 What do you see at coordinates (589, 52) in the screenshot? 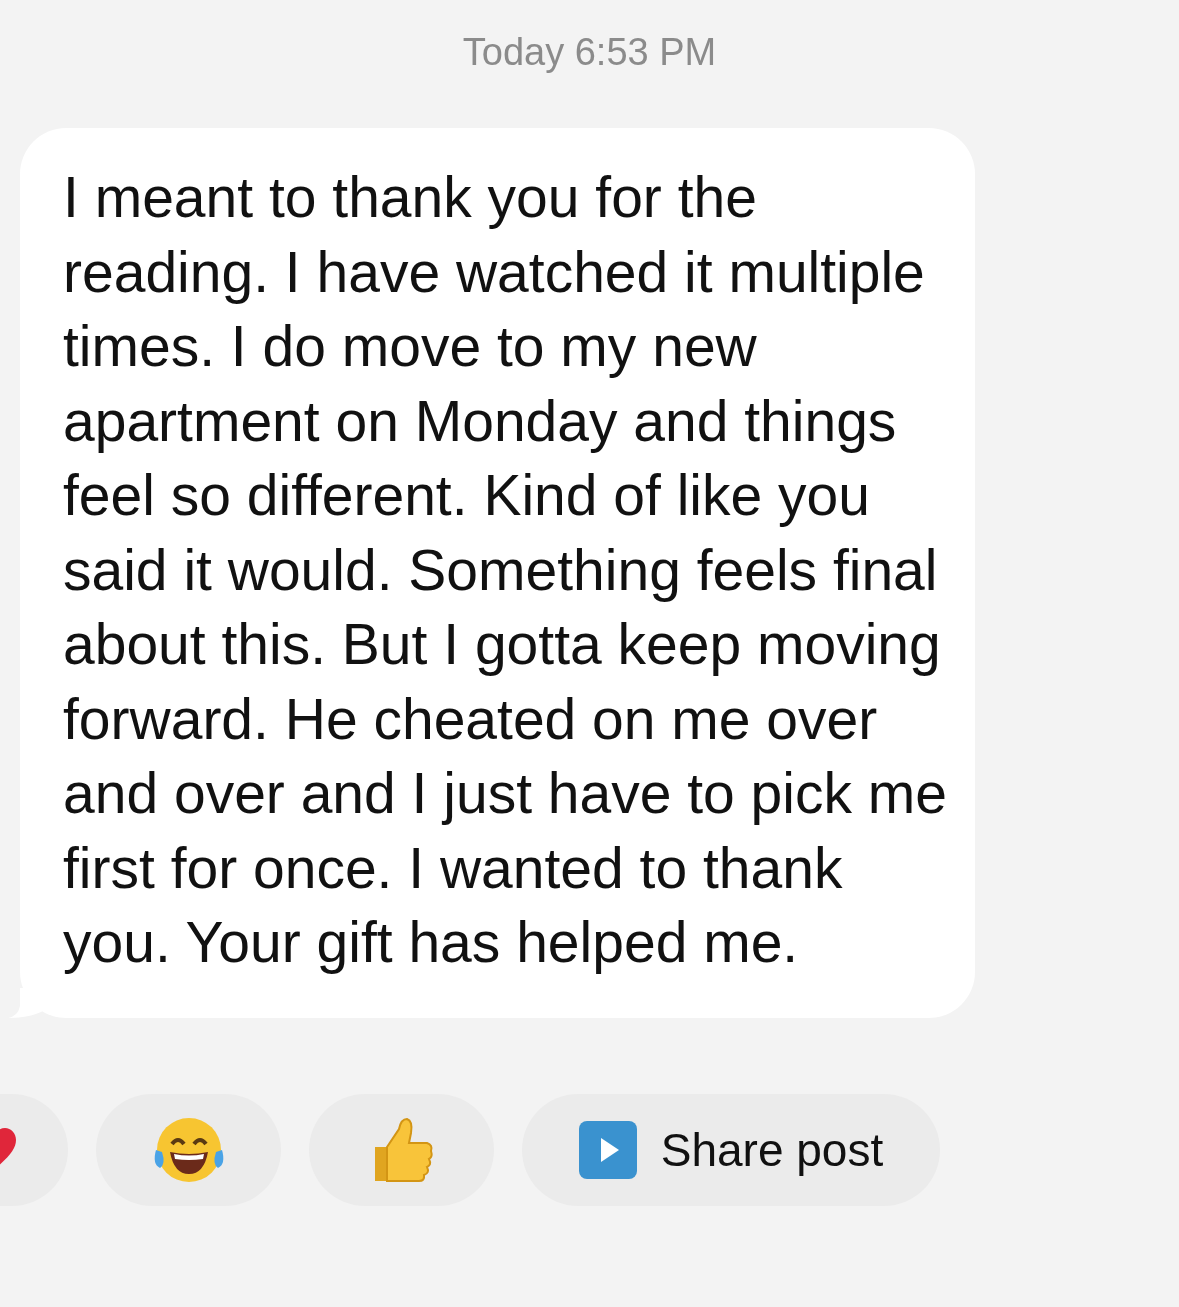
I see `timestamp: Today 6:53 PM` at bounding box center [589, 52].